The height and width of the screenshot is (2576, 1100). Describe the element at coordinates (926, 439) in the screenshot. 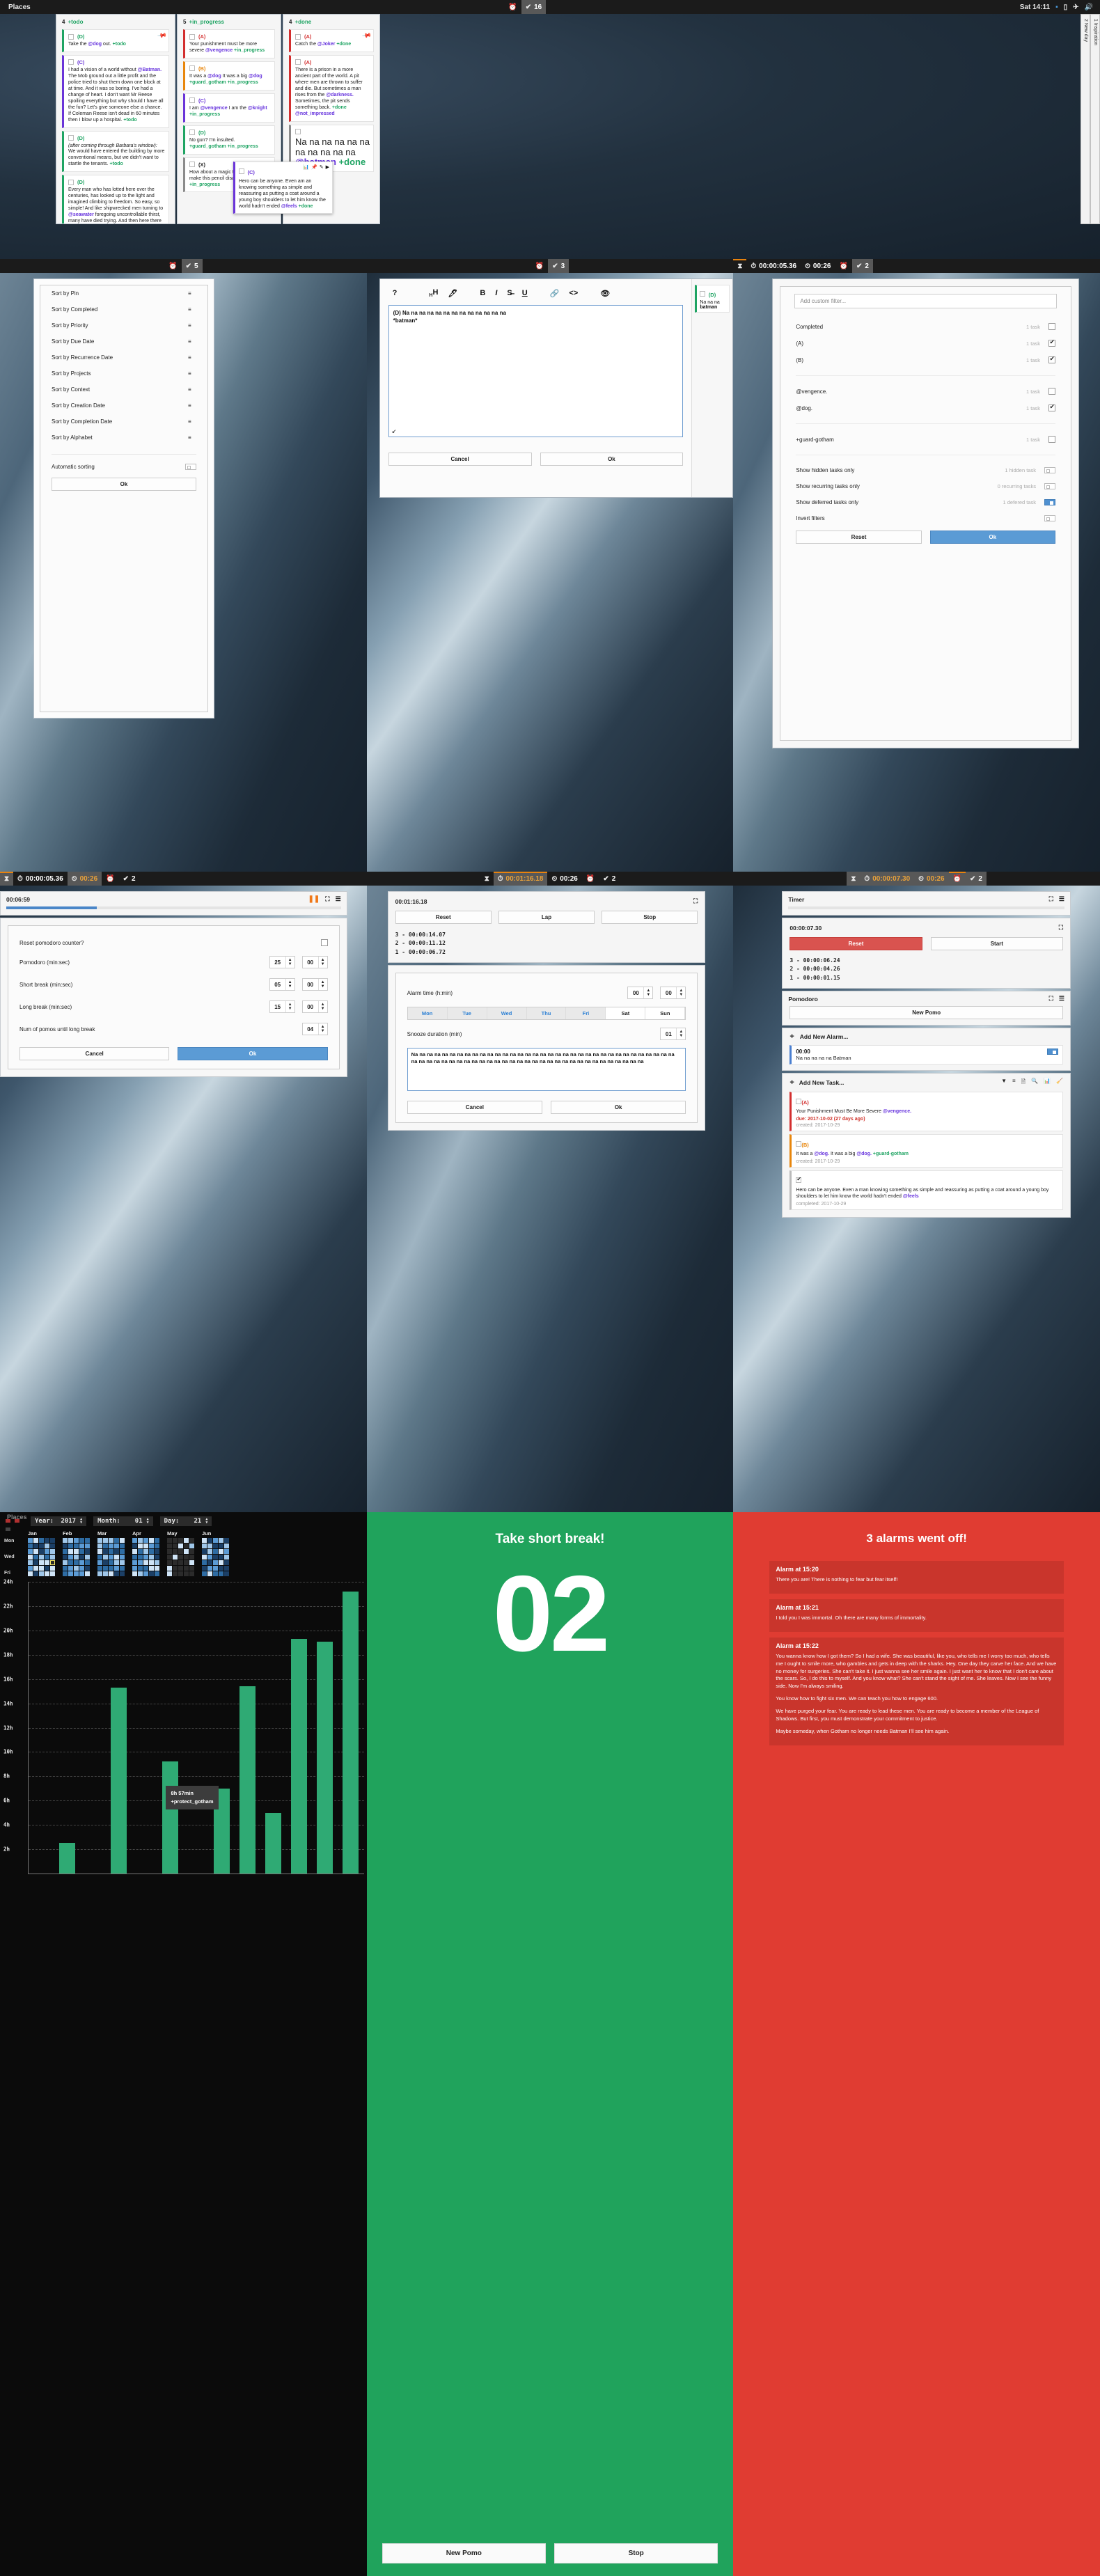

I see `filter-row: +guard-gotham 1 task` at that location.